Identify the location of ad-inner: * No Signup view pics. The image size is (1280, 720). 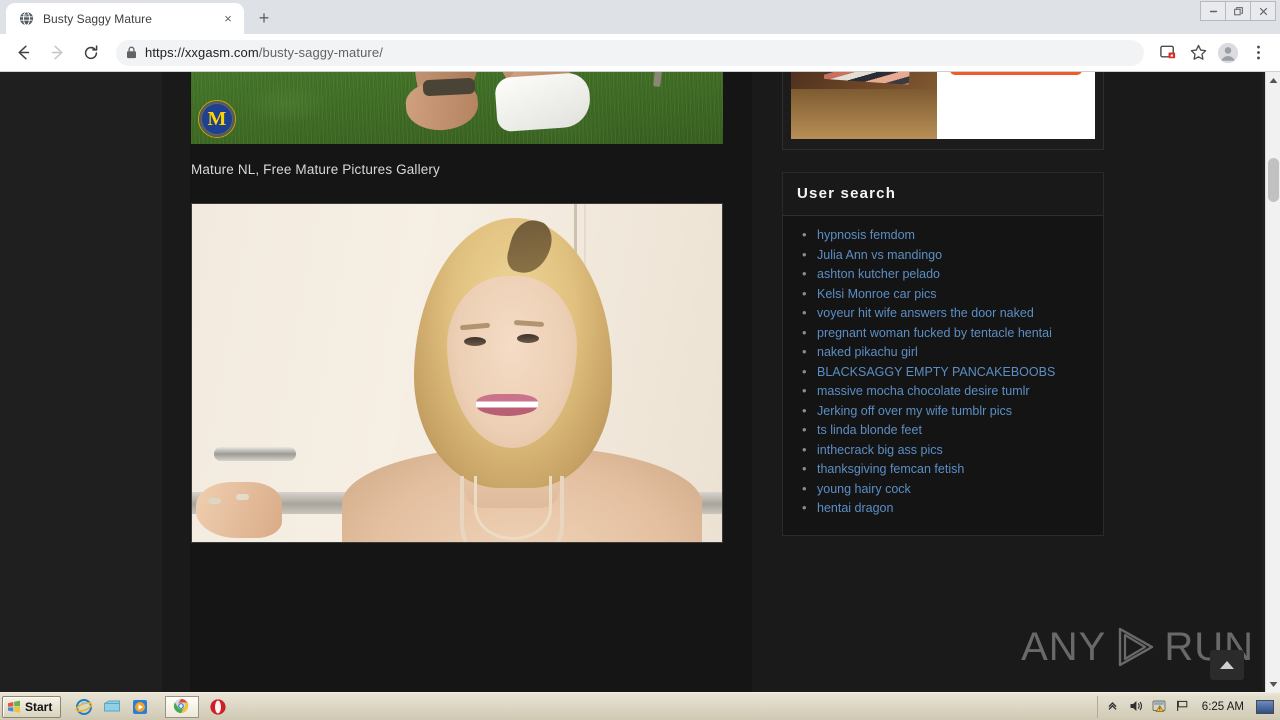
(943, 105).